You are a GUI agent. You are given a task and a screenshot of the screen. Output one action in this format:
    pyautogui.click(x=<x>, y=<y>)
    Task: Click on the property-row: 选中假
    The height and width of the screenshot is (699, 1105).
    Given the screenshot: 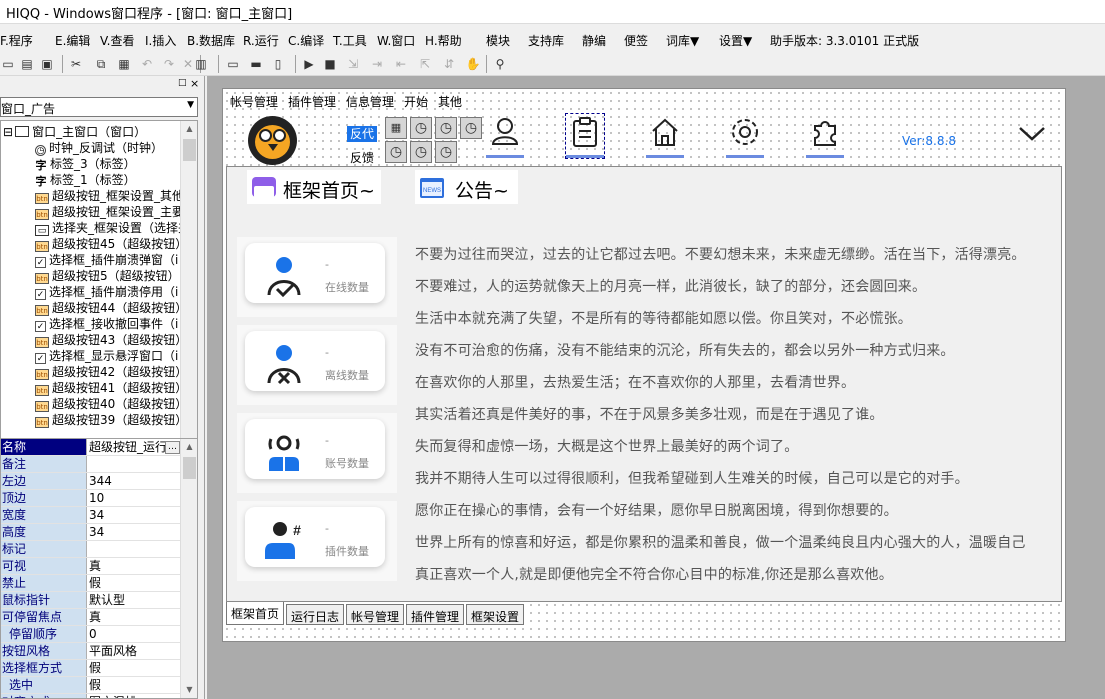 What is the action you would take?
    pyautogui.click(x=91, y=685)
    